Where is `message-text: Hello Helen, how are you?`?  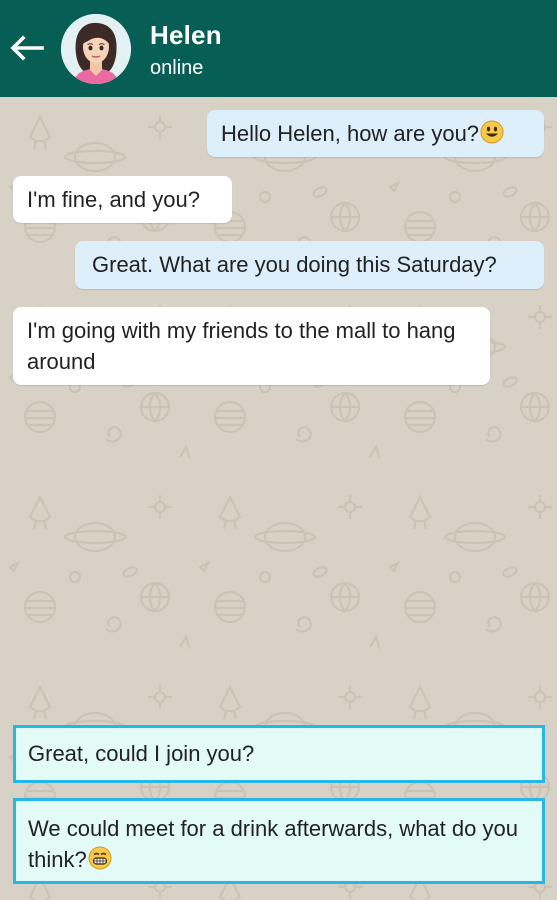
message-text: Hello Helen, how are you? is located at coordinates (350, 133).